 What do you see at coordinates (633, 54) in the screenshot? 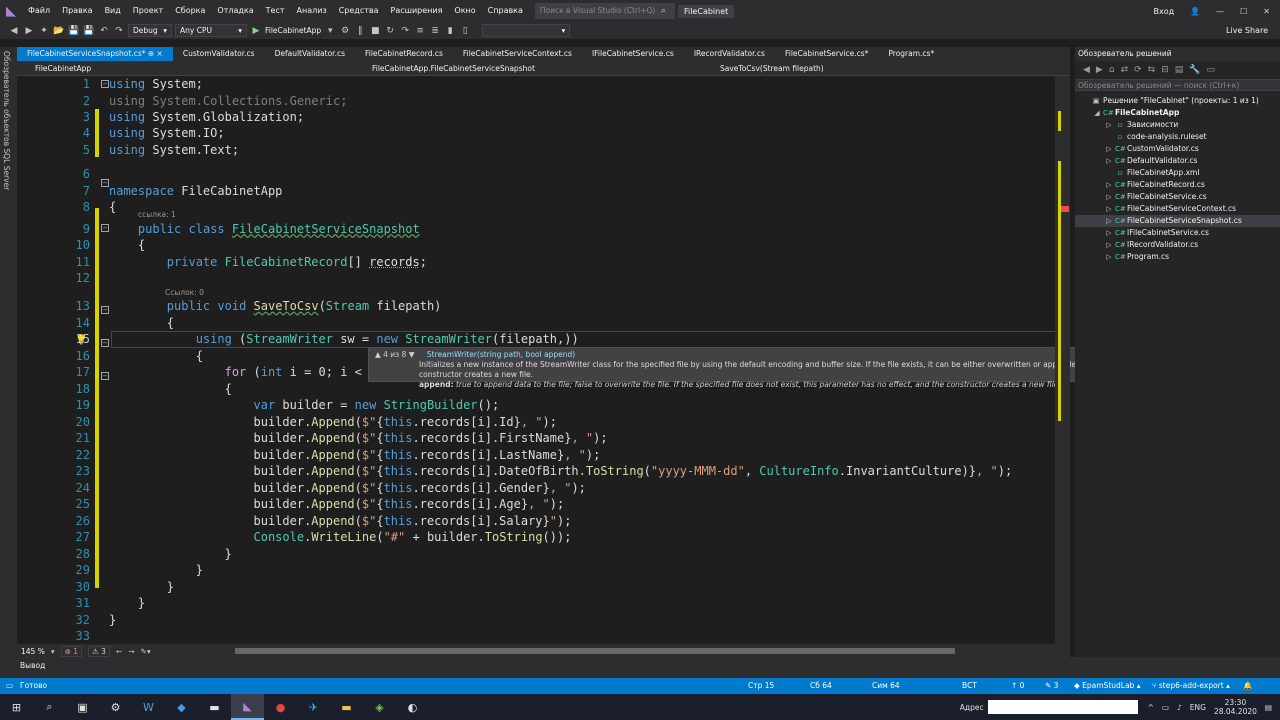
I see `tab-ifilecabinetservice: IFileCabinetService.cs` at bounding box center [633, 54].